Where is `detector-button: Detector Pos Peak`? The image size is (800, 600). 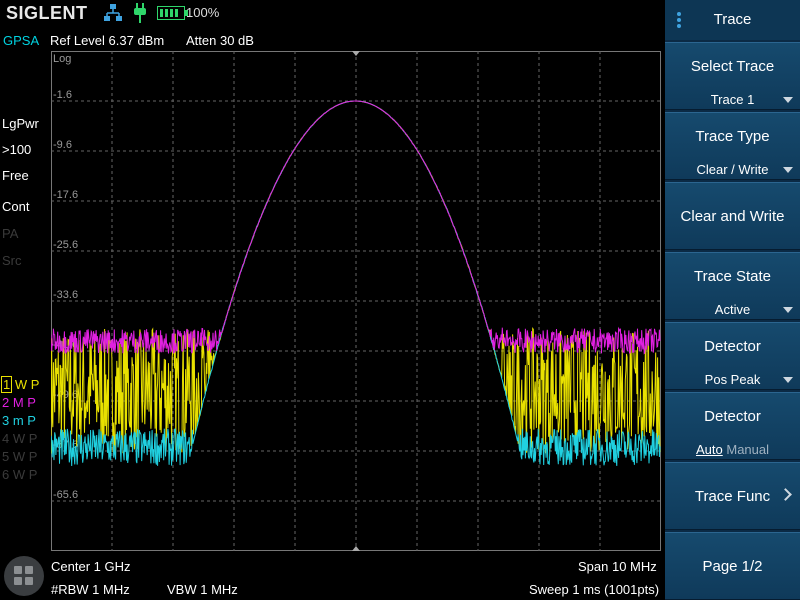 detector-button: Detector Pos Peak is located at coordinates (732, 356).